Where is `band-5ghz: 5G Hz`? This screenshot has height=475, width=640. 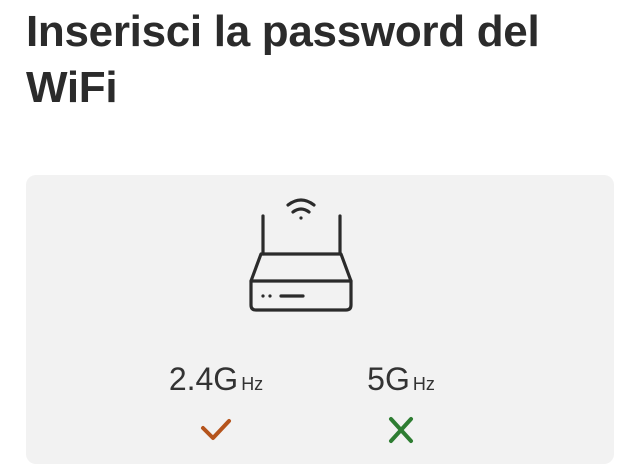
band-5ghz: 5G Hz is located at coordinates (401, 403).